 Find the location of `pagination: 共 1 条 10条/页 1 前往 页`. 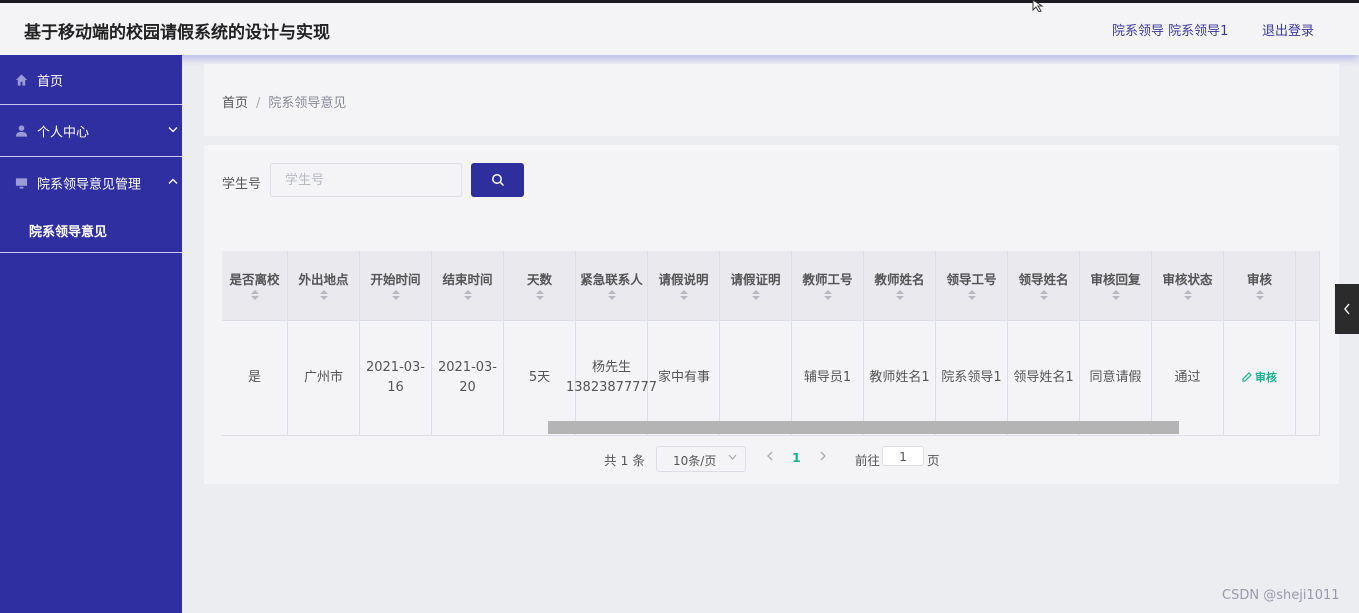

pagination: 共 1 条 10条/页 1 前往 页 is located at coordinates (771, 460).